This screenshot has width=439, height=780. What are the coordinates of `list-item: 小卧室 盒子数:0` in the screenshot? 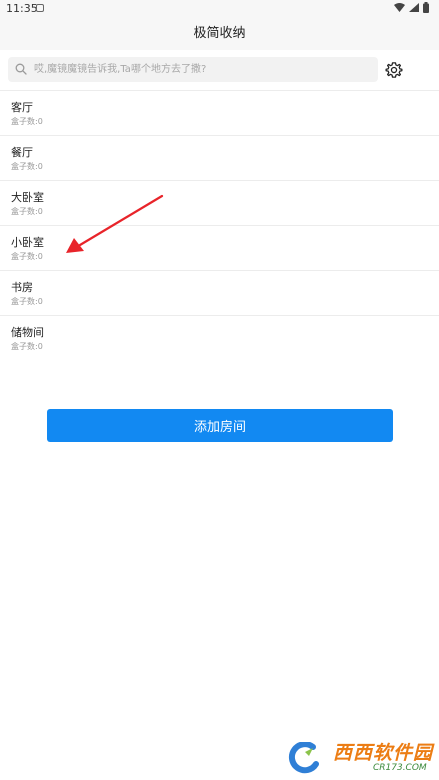 It's located at (219, 247).